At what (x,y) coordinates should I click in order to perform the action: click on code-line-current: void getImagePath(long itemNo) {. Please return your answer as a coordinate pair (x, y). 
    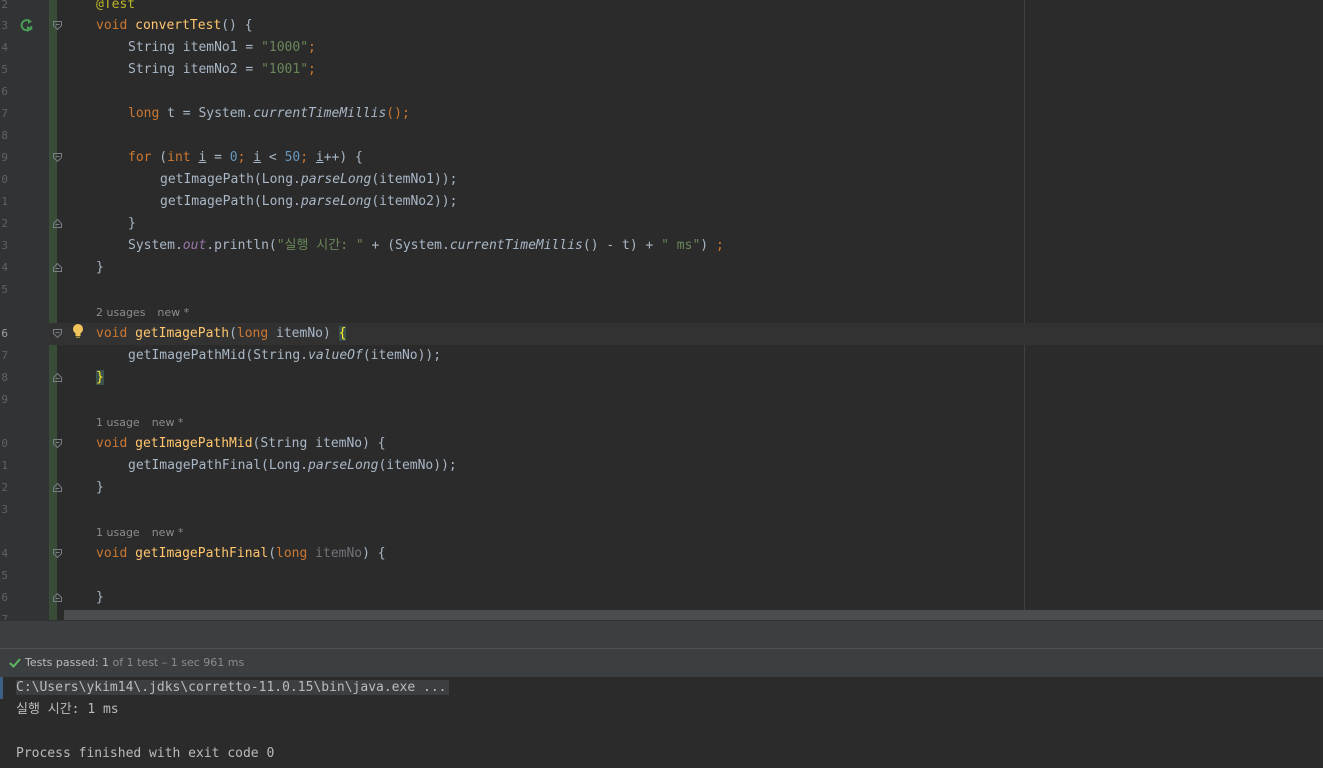
    Looking at the image, I should click on (221, 334).